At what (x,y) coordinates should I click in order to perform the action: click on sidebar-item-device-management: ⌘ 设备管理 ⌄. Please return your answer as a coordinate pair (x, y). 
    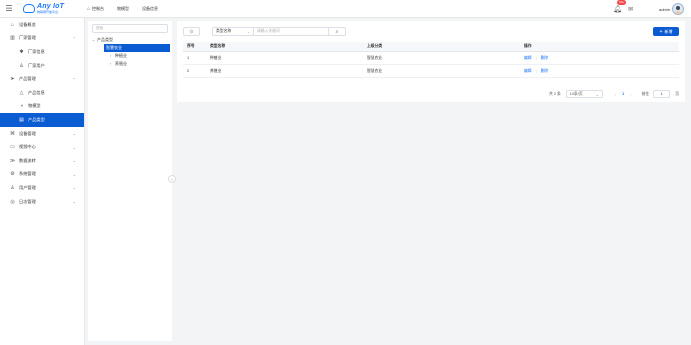
    Looking at the image, I should click on (42, 134).